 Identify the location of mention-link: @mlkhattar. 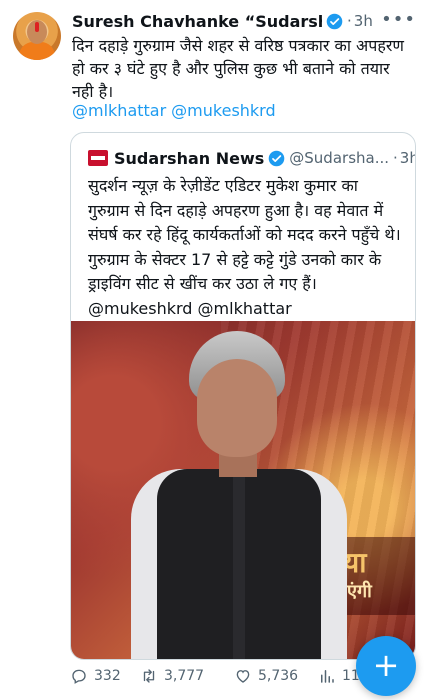
(119, 110).